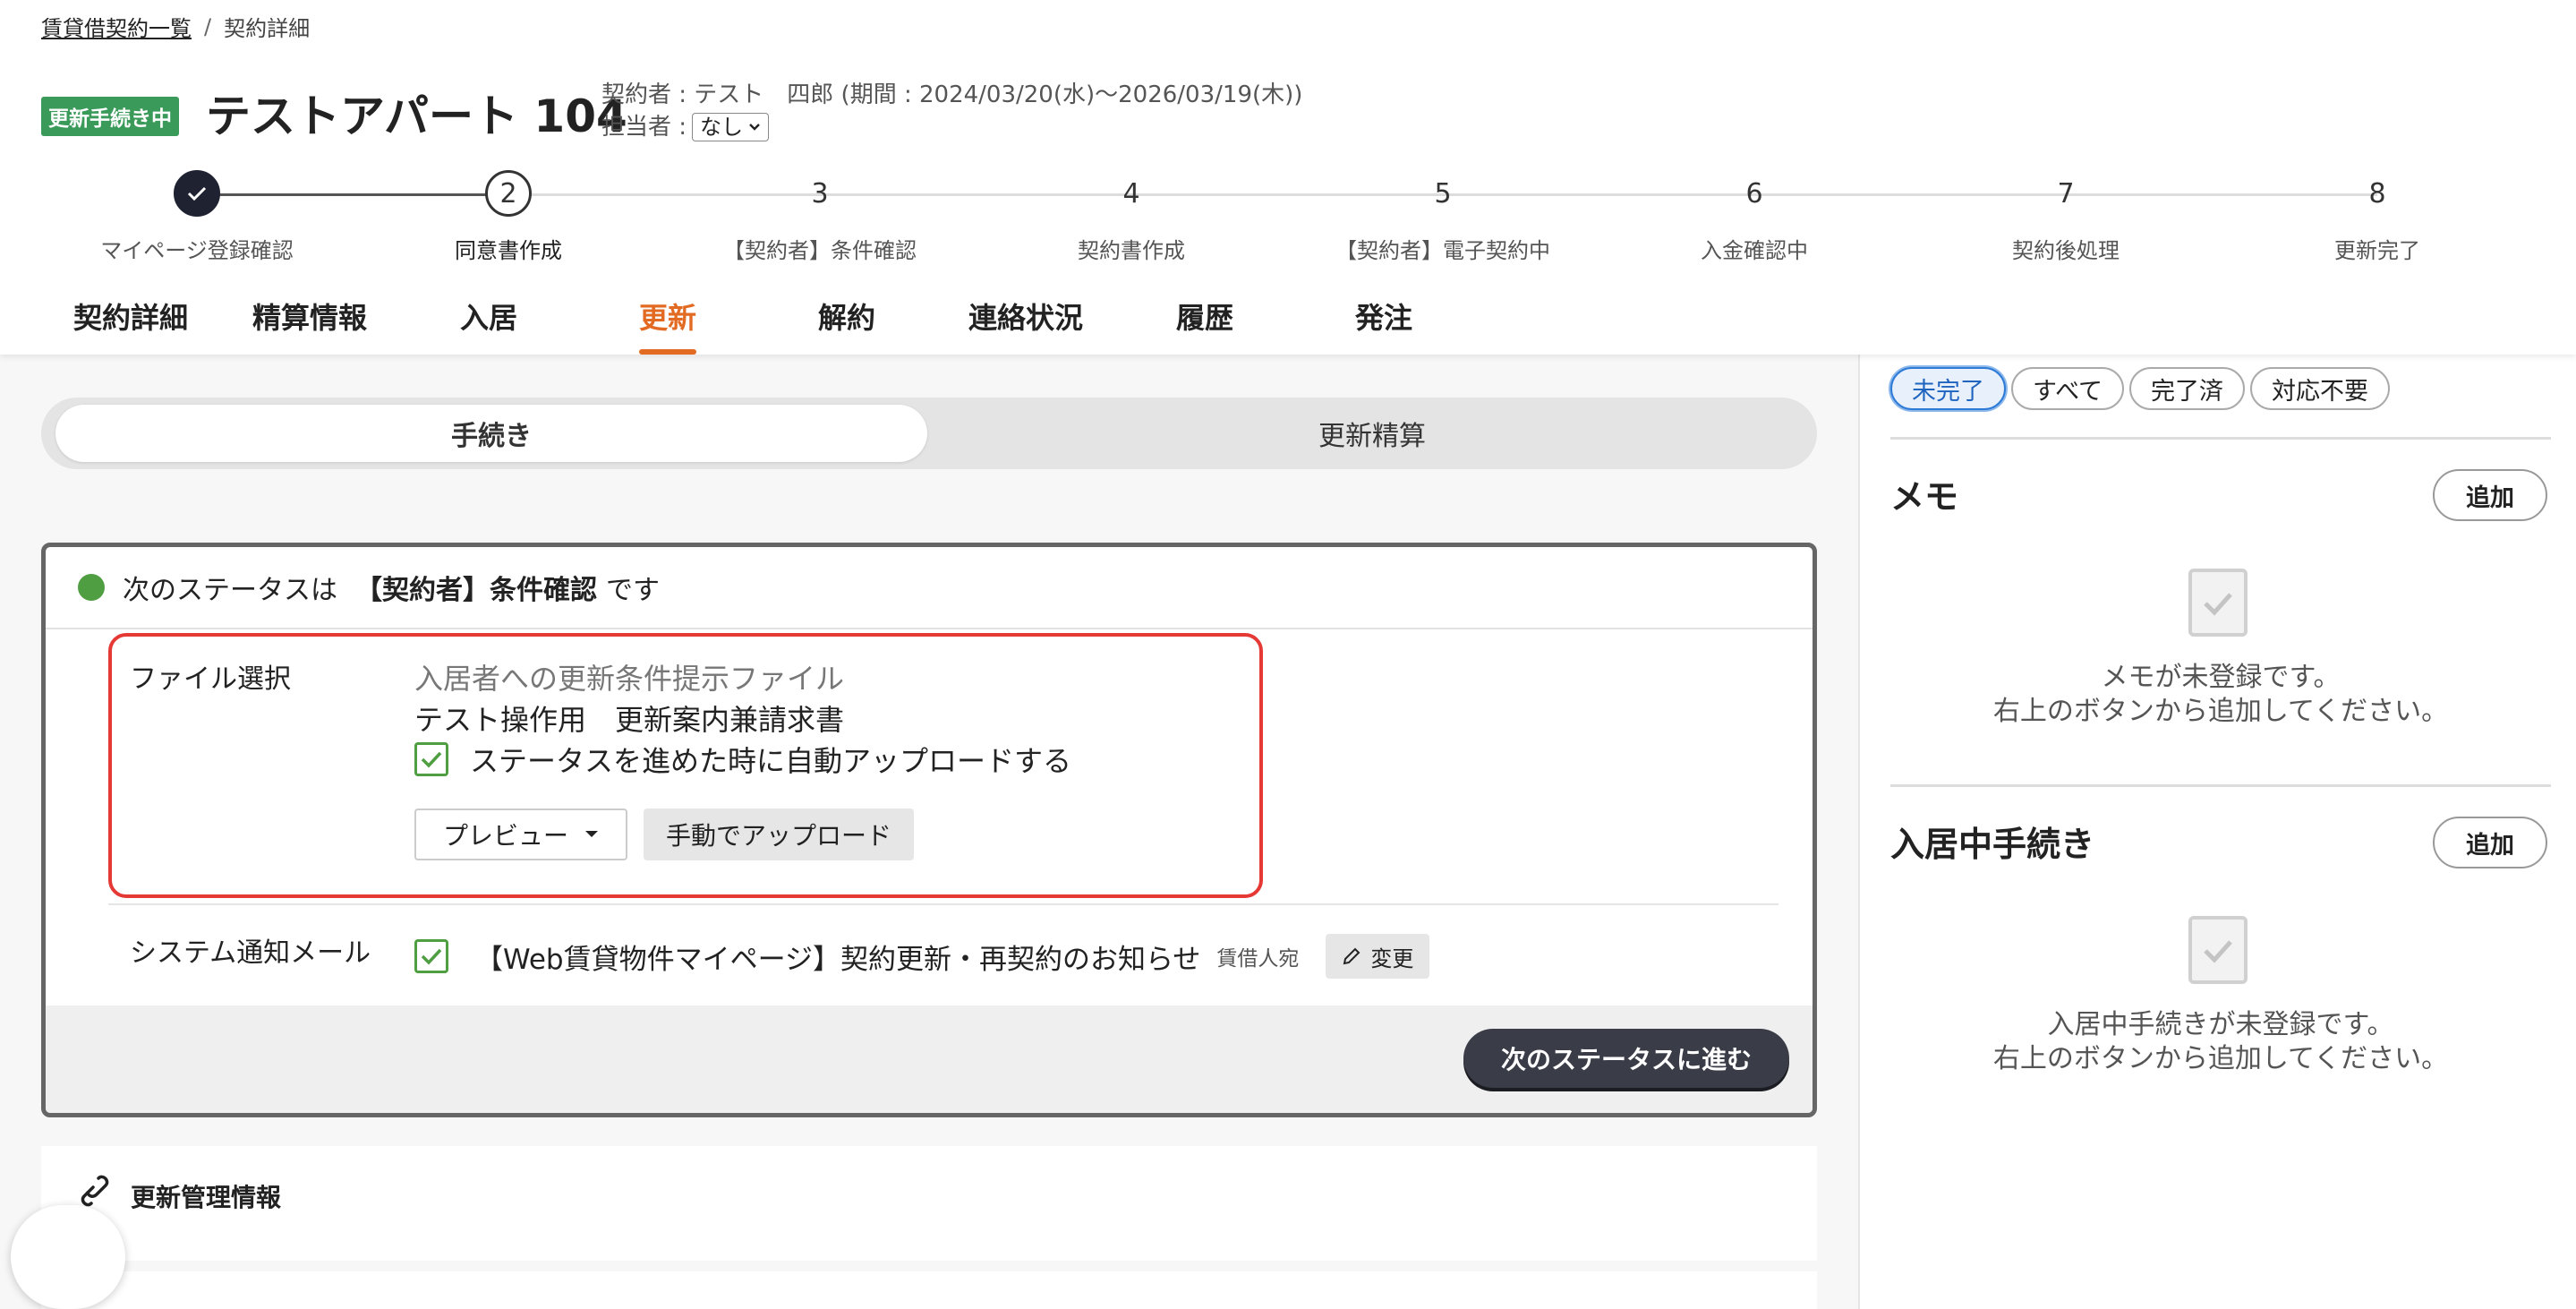 The width and height of the screenshot is (2576, 1309). I want to click on breadcrumb: 賃貸借契約一覧 / 契約詳細, so click(175, 26).